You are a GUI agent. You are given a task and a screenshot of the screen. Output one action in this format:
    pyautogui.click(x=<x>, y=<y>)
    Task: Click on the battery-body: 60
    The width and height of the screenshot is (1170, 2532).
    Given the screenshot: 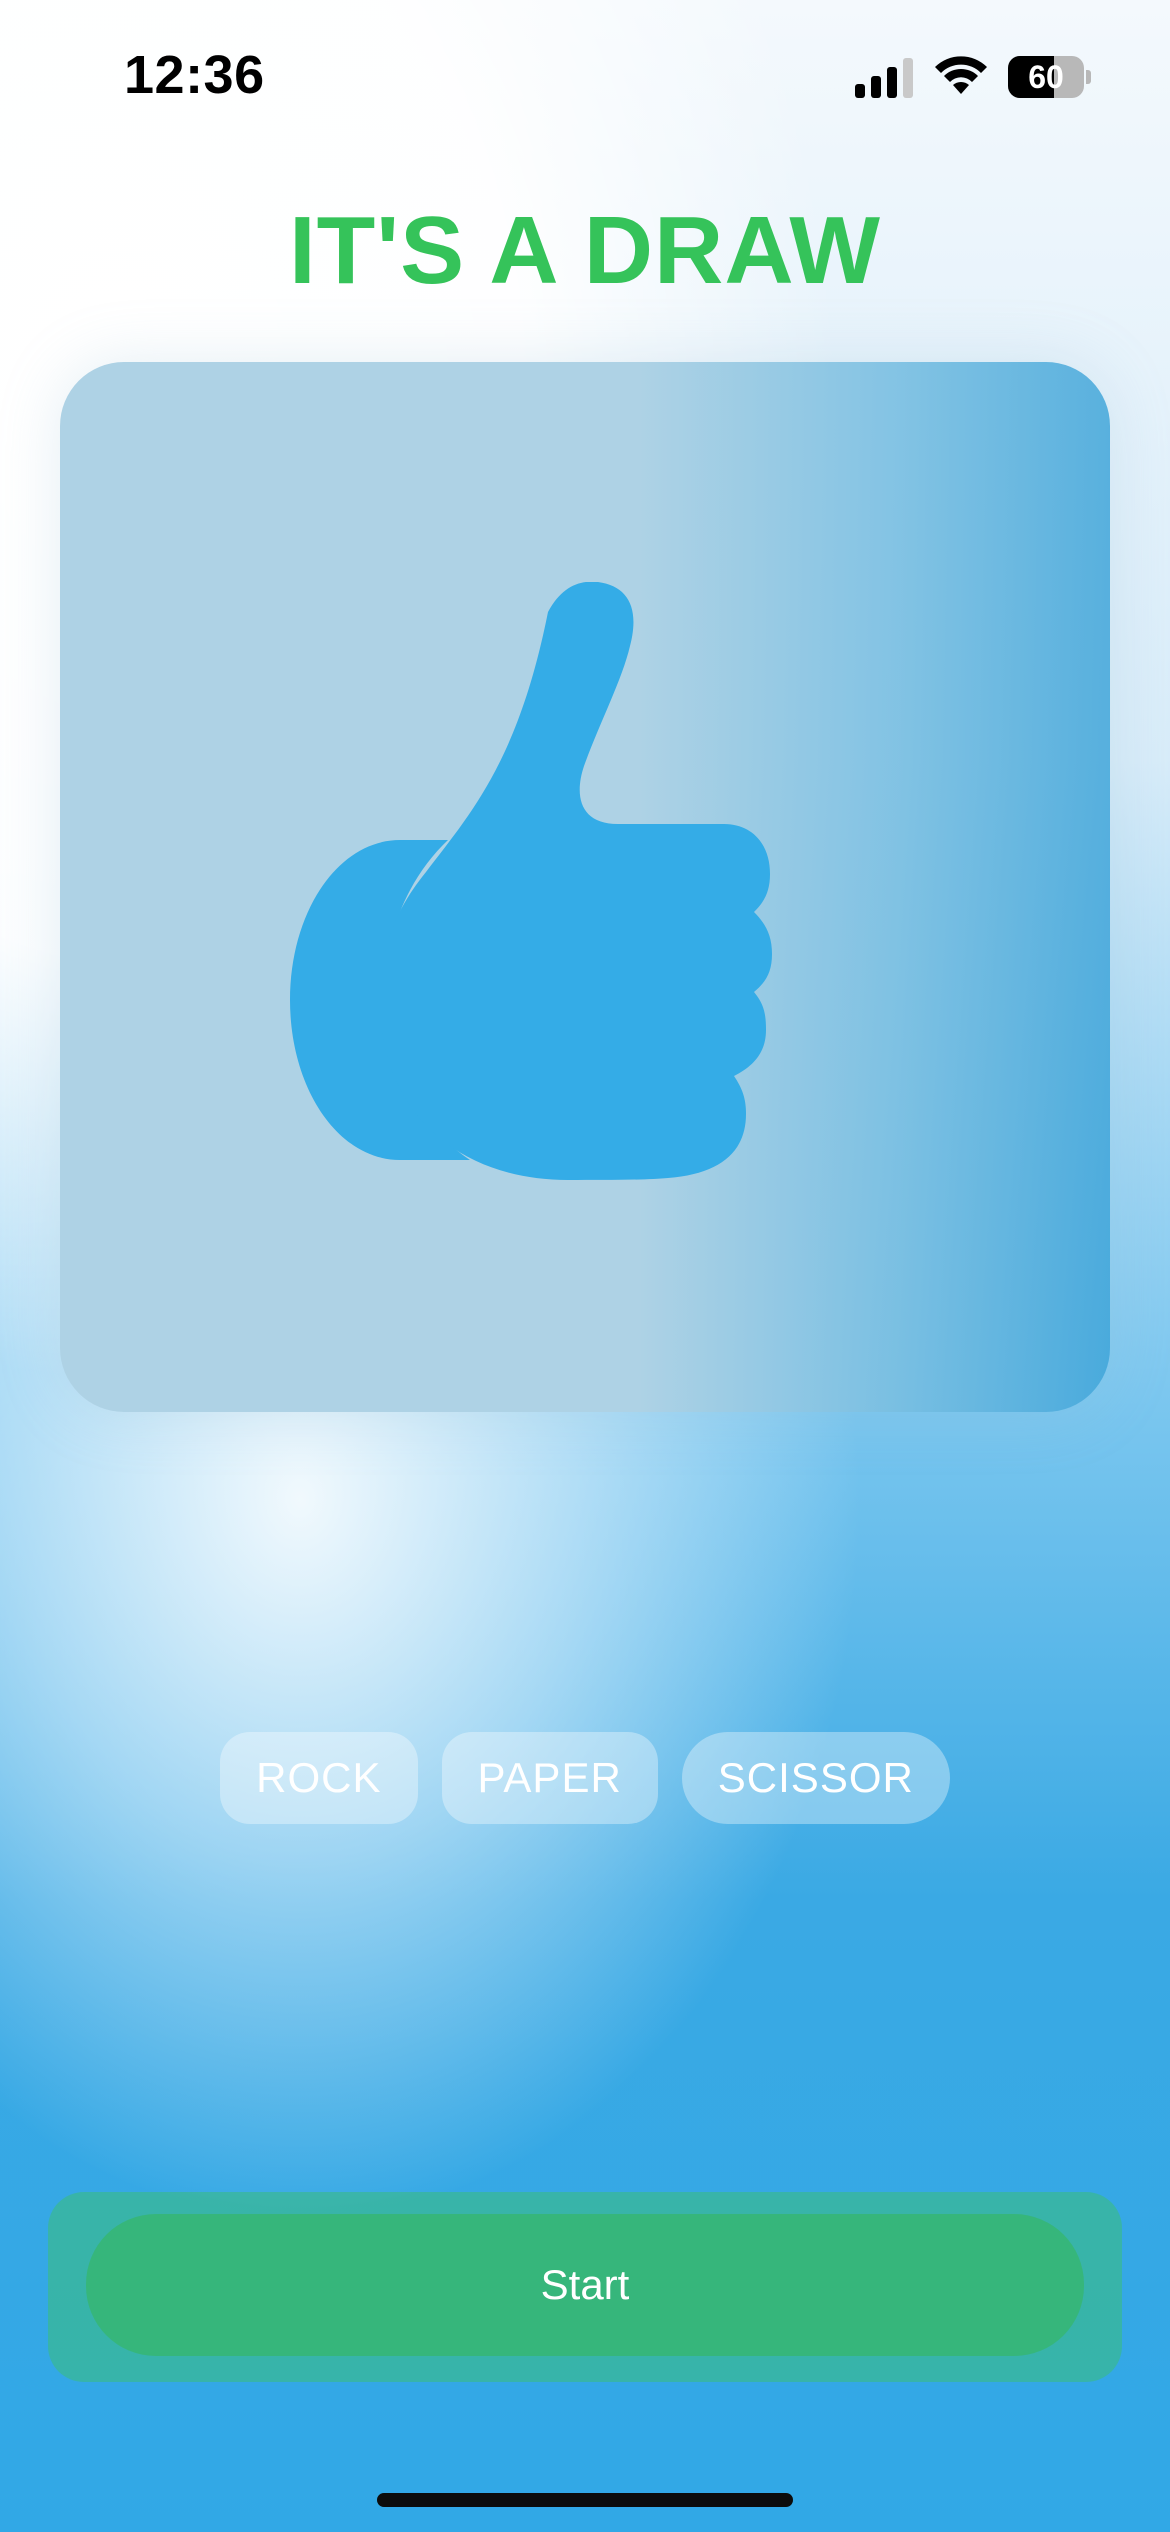 What is the action you would take?
    pyautogui.click(x=1046, y=77)
    